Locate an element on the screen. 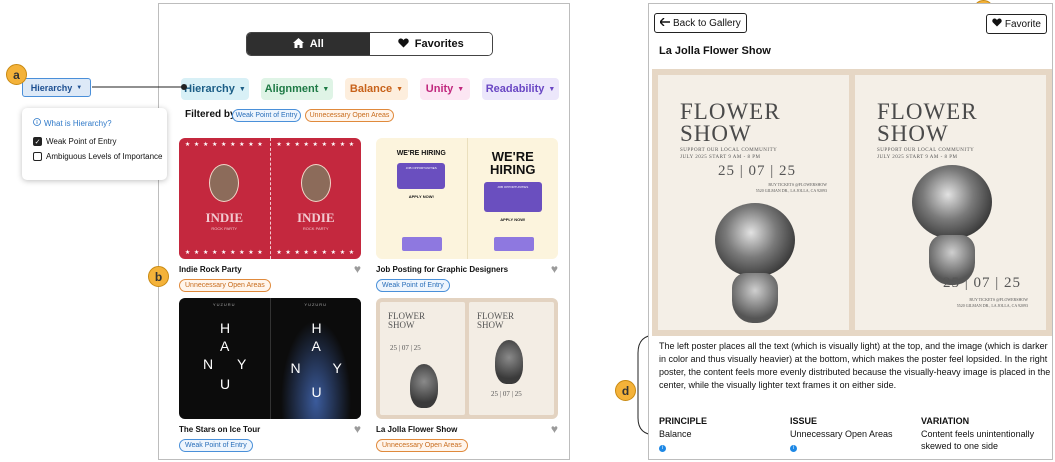 This screenshot has width=1055, height=462. filter-hierarchy-button: Hierarchy ▼ is located at coordinates (215, 89).